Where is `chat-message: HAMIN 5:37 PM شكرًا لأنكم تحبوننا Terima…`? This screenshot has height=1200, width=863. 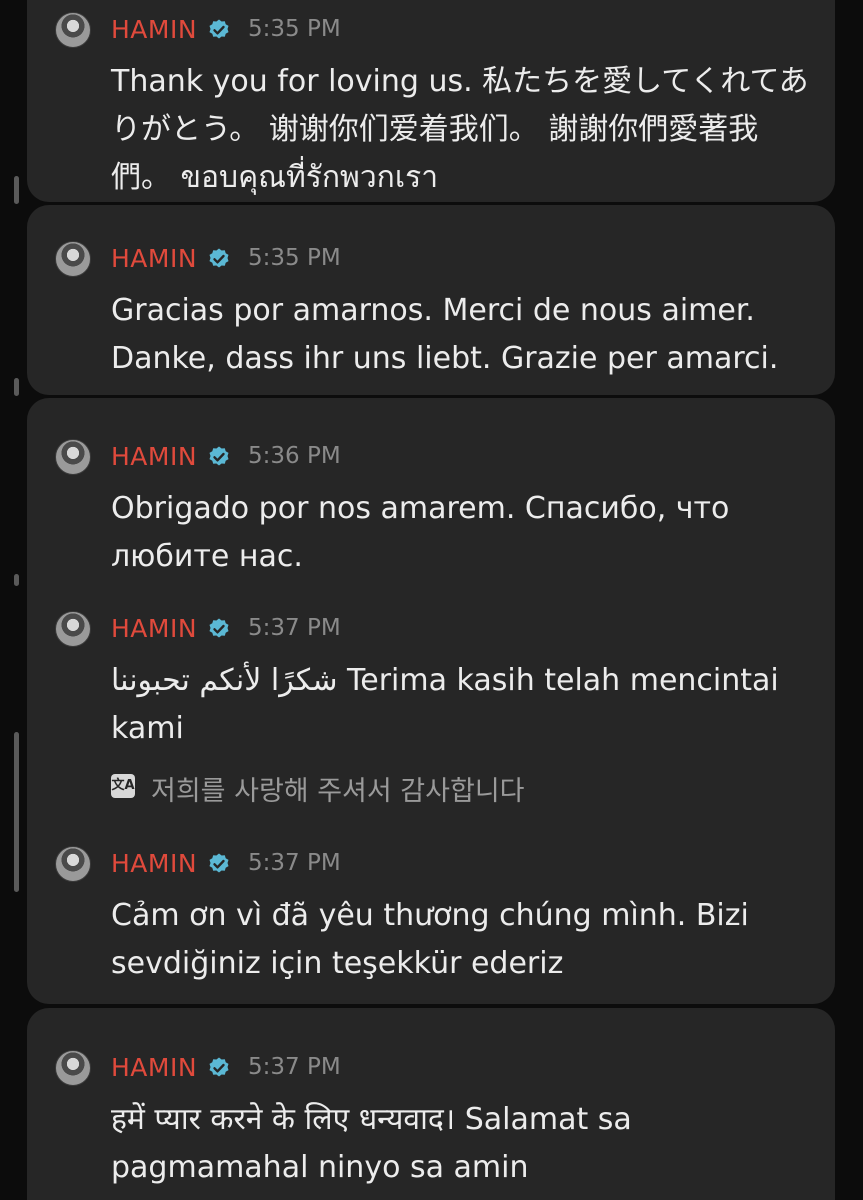 chat-message: HAMIN 5:37 PM شكرًا لأنكم تحبوننا Terima… is located at coordinates (435, 709).